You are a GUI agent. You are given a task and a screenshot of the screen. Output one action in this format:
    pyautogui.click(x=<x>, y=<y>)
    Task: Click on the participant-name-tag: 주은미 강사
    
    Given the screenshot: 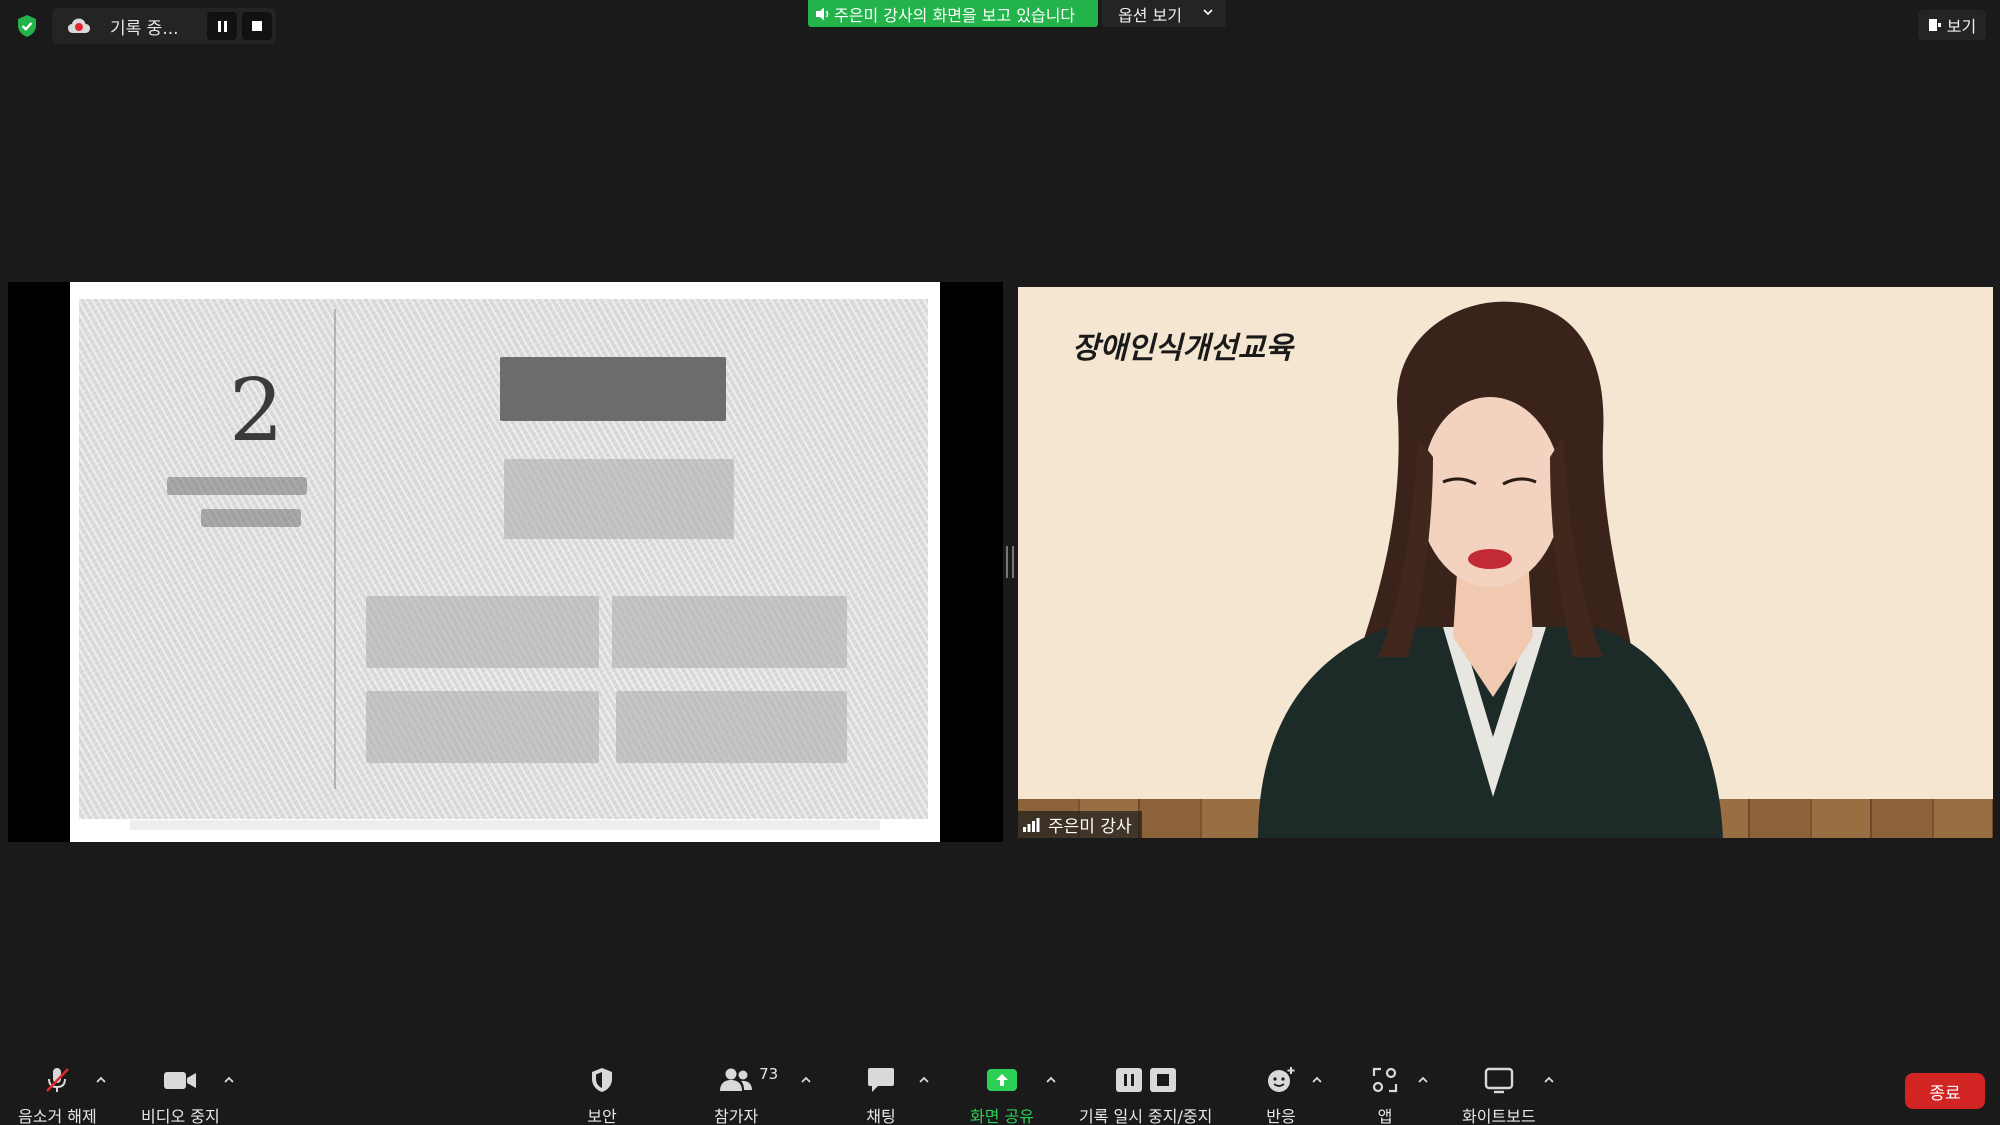 What is the action you would take?
    pyautogui.click(x=1080, y=824)
    